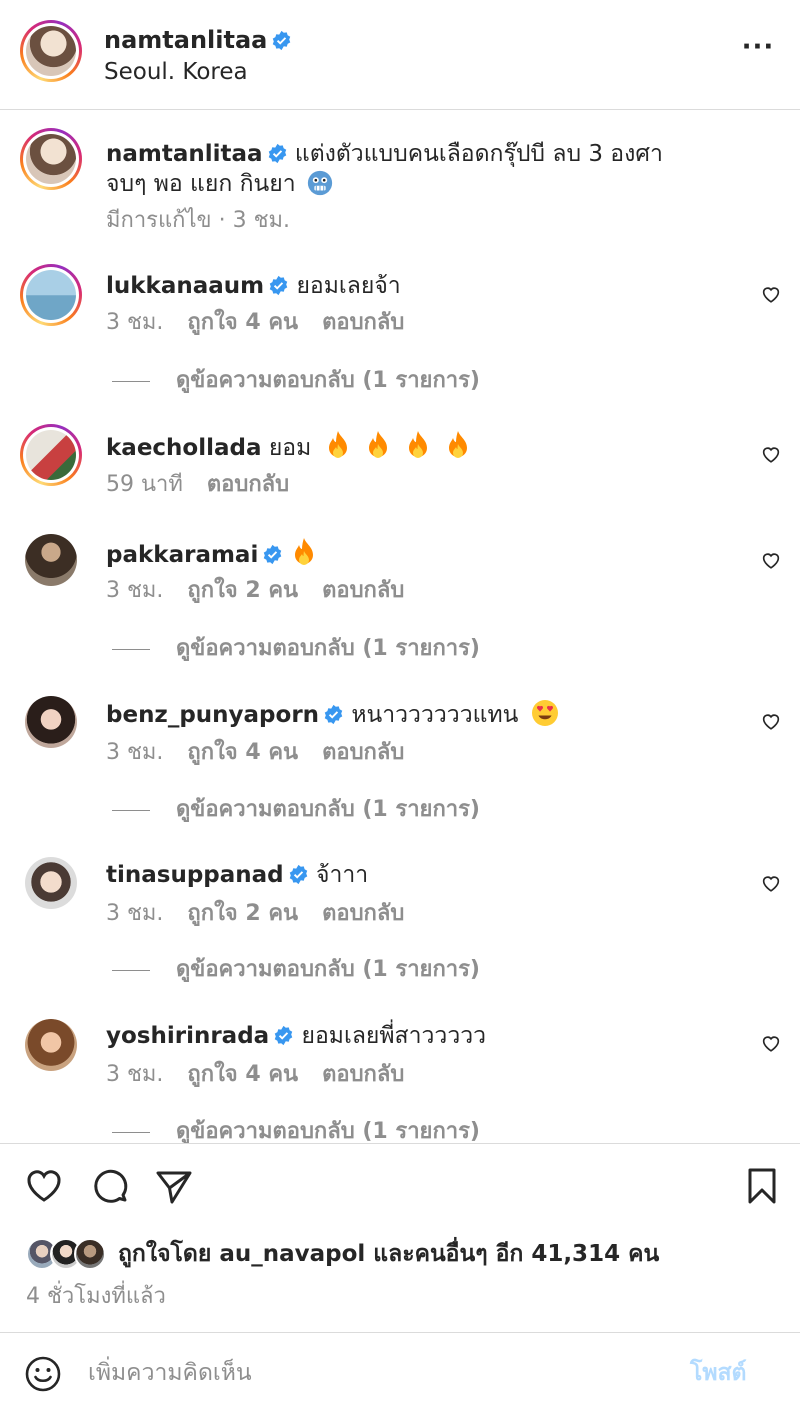 The height and width of the screenshot is (1412, 800). I want to click on comment-text: ยอมเลยพี่สาววววว, so click(394, 1036).